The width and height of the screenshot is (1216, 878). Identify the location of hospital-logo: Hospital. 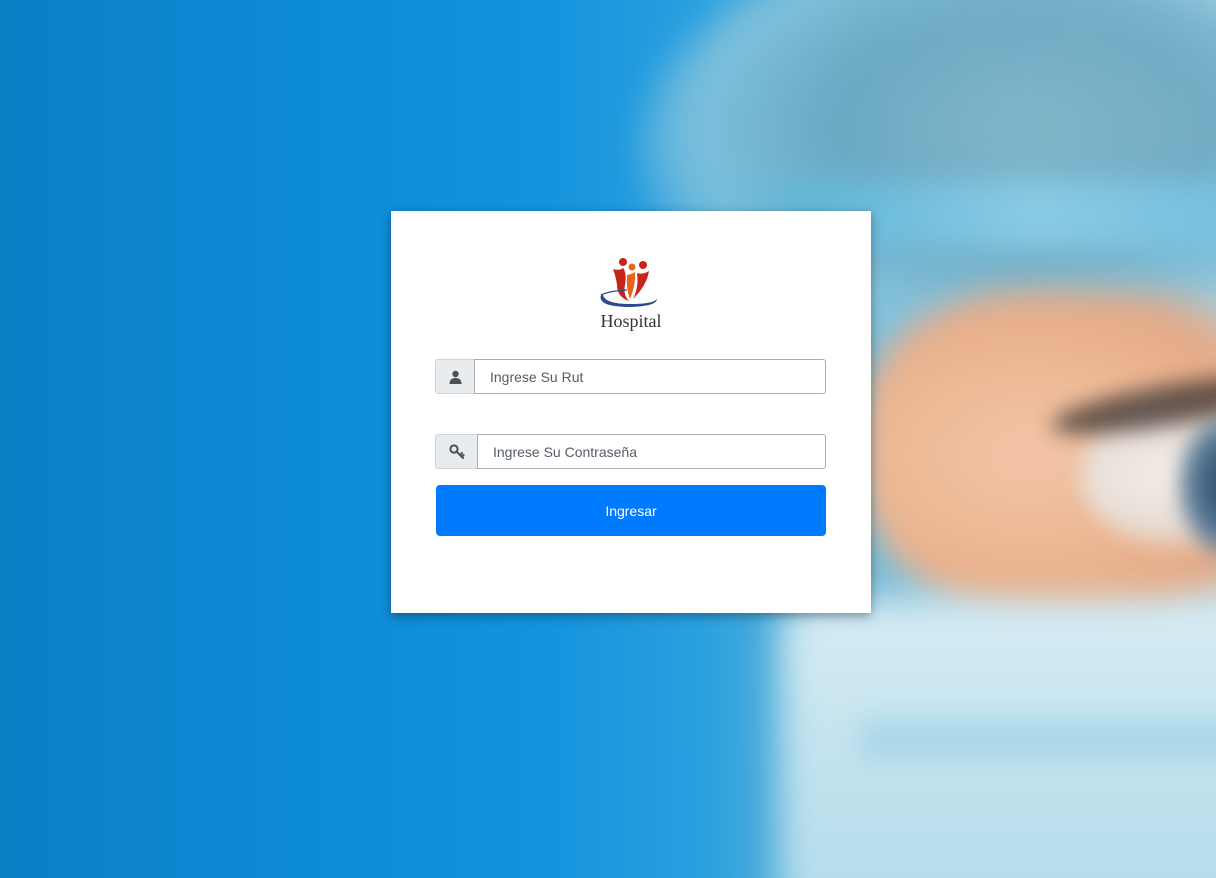
(631, 295).